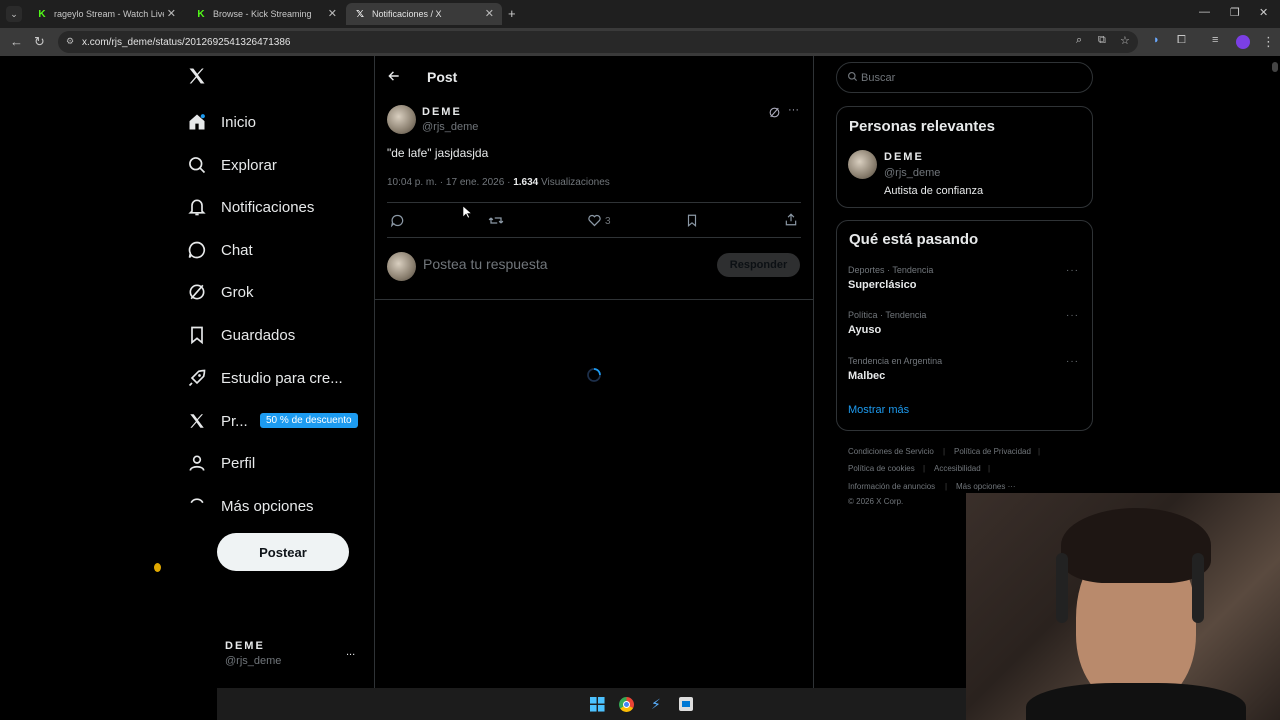 This screenshot has width=1280, height=720. I want to click on post-author-name: DEME, so click(442, 112).